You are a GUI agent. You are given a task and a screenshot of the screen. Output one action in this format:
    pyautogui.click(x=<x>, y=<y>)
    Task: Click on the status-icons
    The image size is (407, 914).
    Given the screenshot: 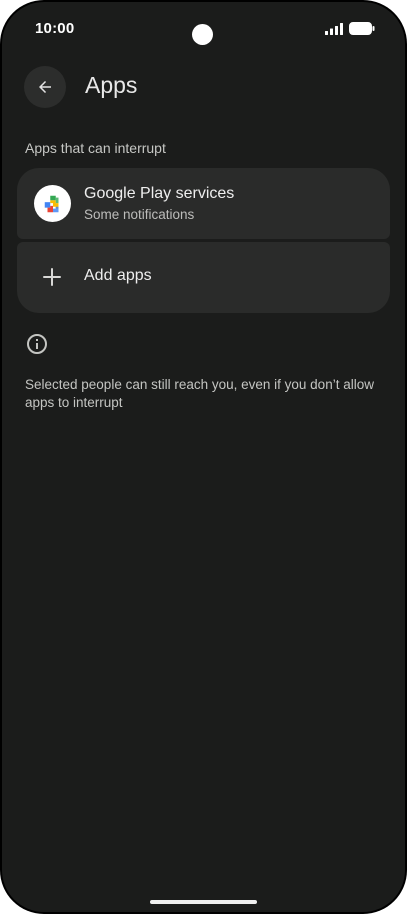 What is the action you would take?
    pyautogui.click(x=350, y=28)
    